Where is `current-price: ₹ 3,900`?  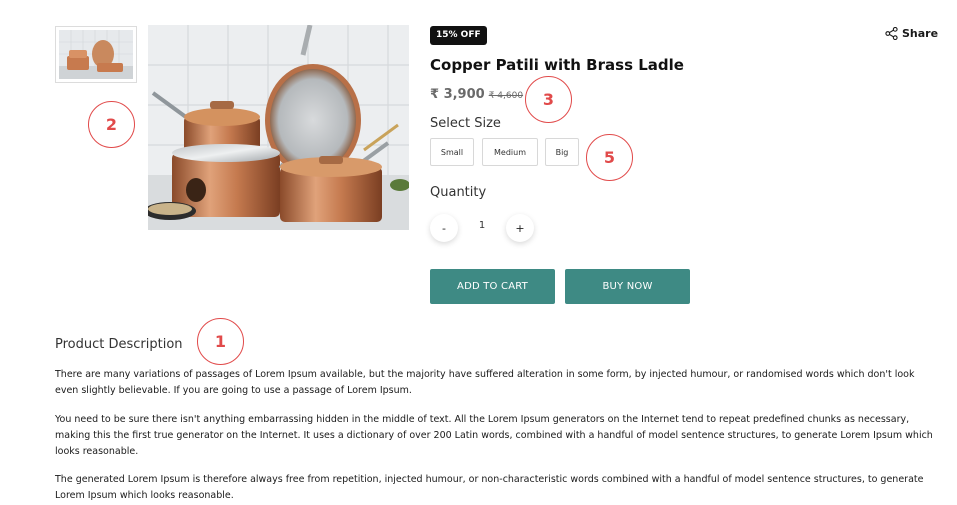
current-price: ₹ 3,900 is located at coordinates (457, 94).